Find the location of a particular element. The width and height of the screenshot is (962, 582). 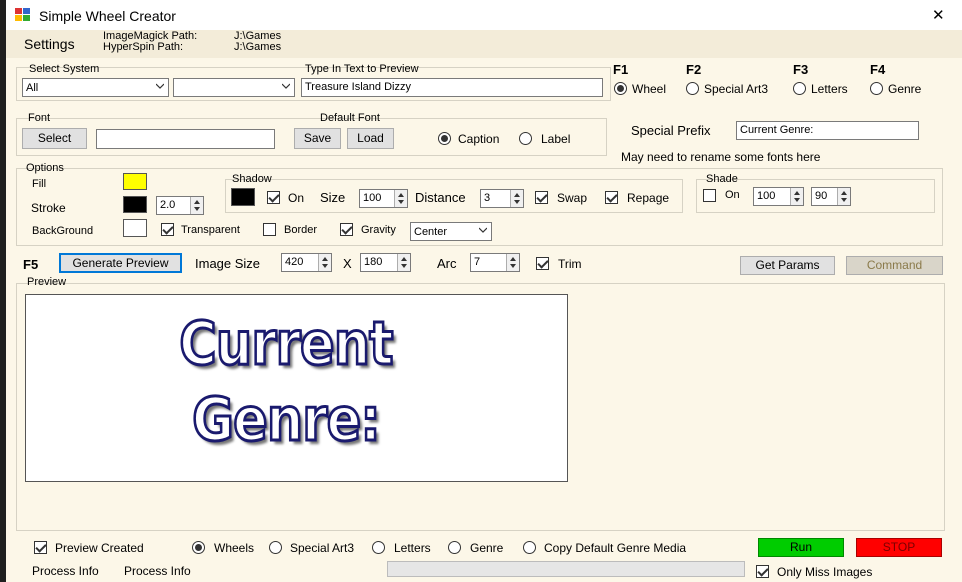

shadow-color-swatch is located at coordinates (243, 197).